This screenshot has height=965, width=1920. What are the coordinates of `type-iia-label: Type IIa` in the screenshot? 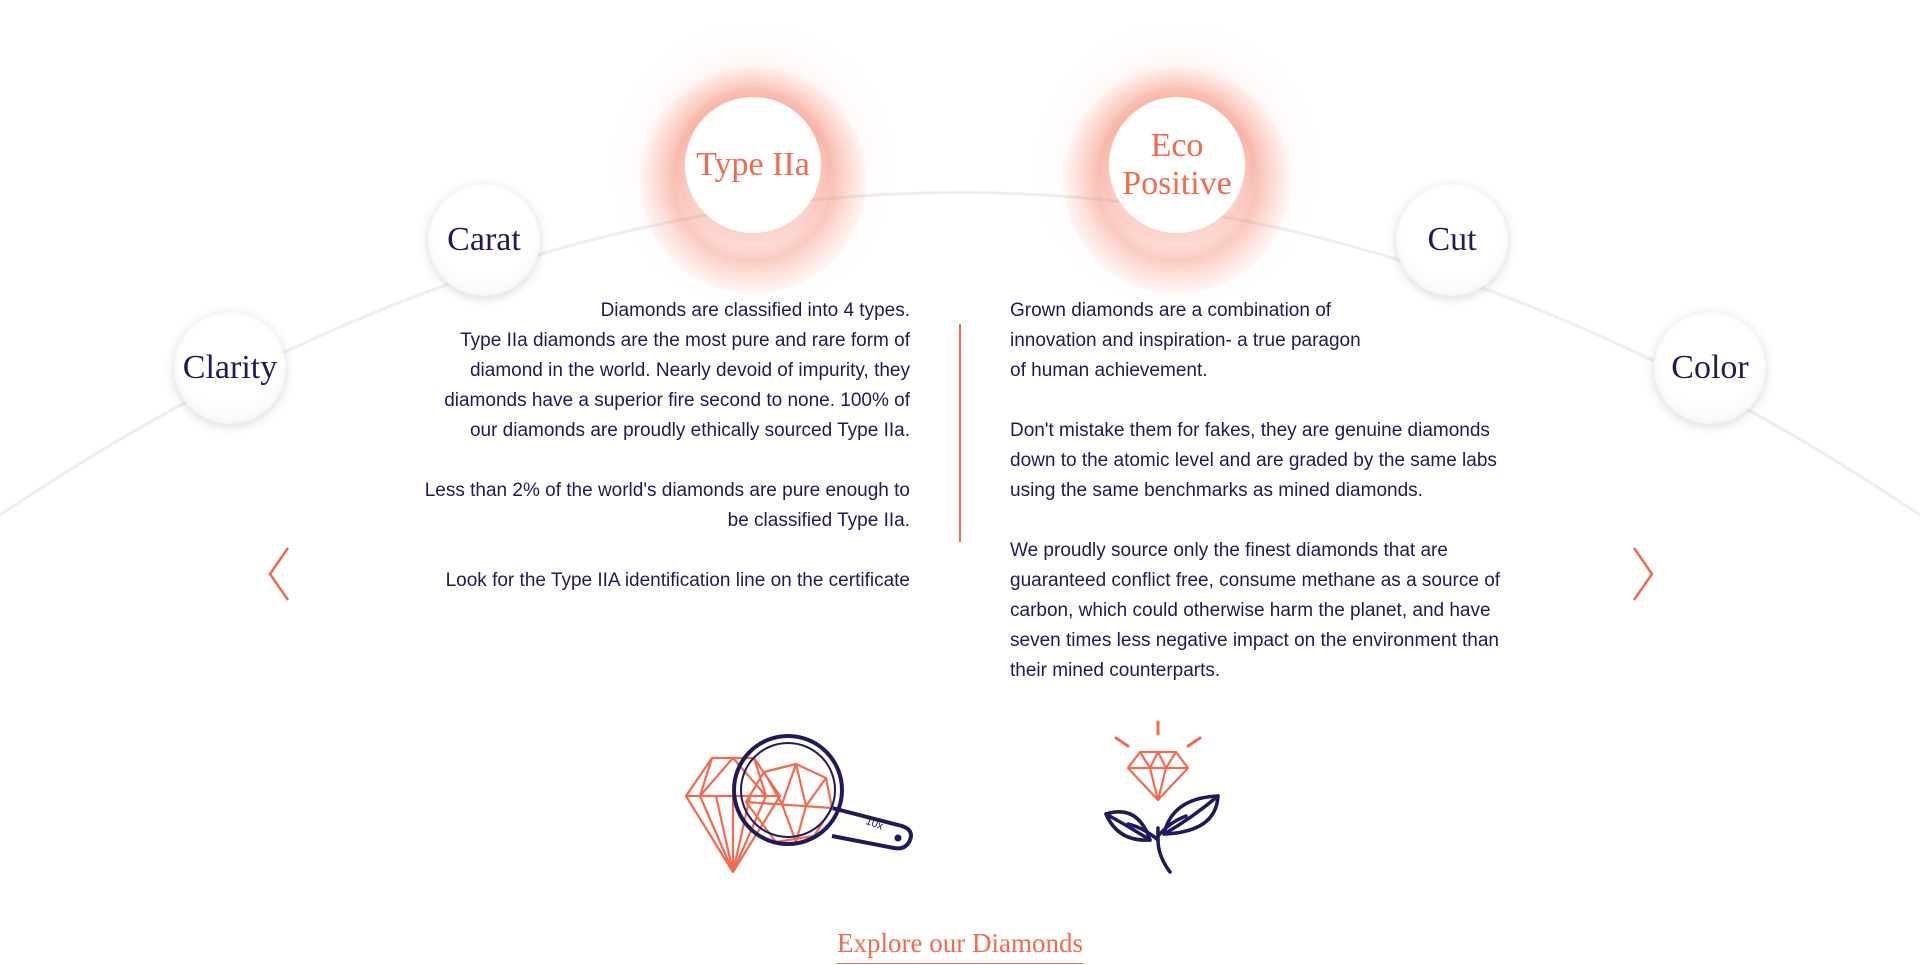 It's located at (753, 164).